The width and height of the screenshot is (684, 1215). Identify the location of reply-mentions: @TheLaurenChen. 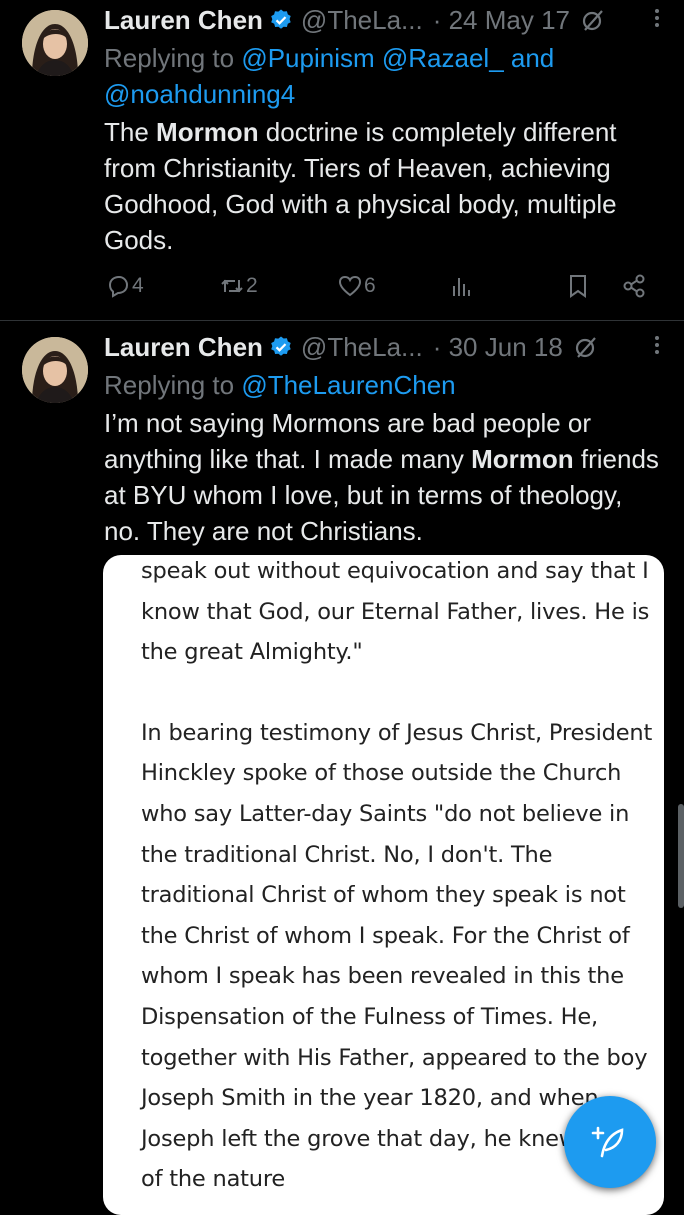
(348, 385).